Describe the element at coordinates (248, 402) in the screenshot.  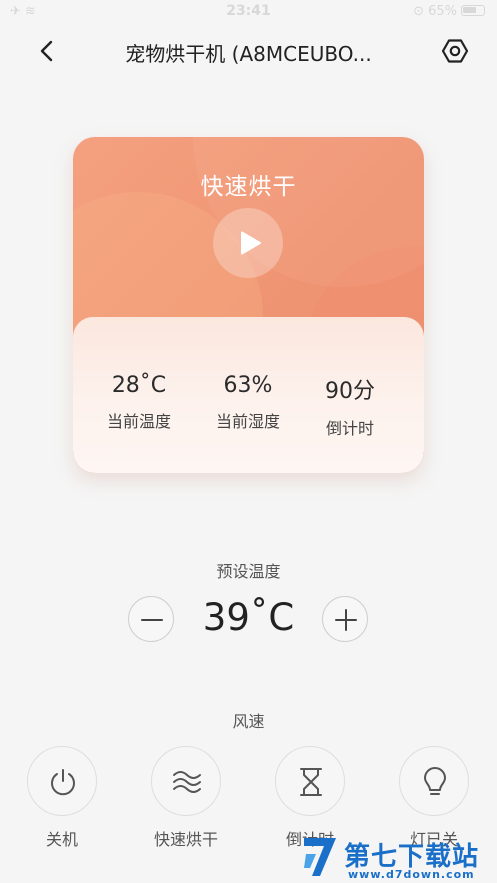
I see `stat-current-humidity: 63% 当前湿度` at that location.